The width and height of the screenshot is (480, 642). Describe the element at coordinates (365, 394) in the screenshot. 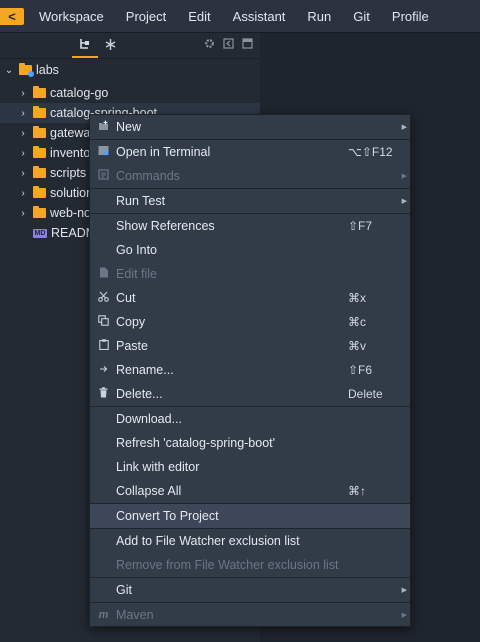

I see `shortcut-label: Delete` at that location.